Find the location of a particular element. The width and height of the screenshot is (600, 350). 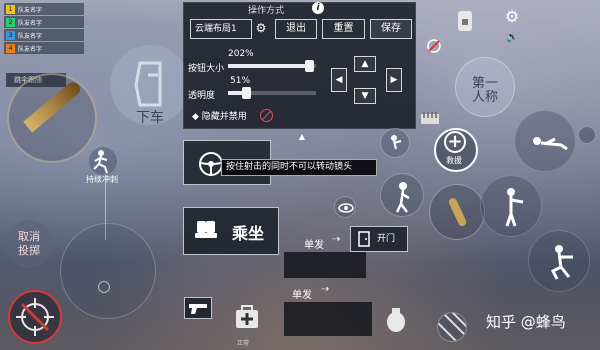

backpack-icon is located at coordinates (465, 20).